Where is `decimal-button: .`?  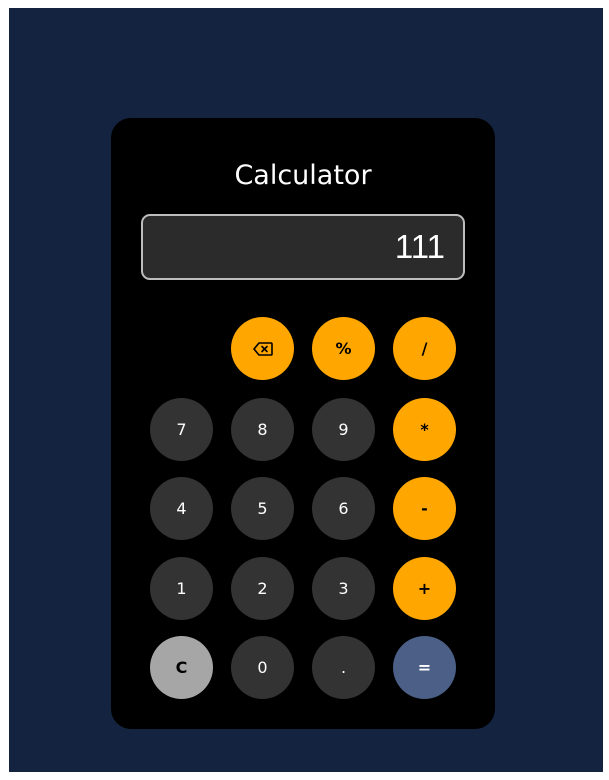
decimal-button: . is located at coordinates (343, 667).